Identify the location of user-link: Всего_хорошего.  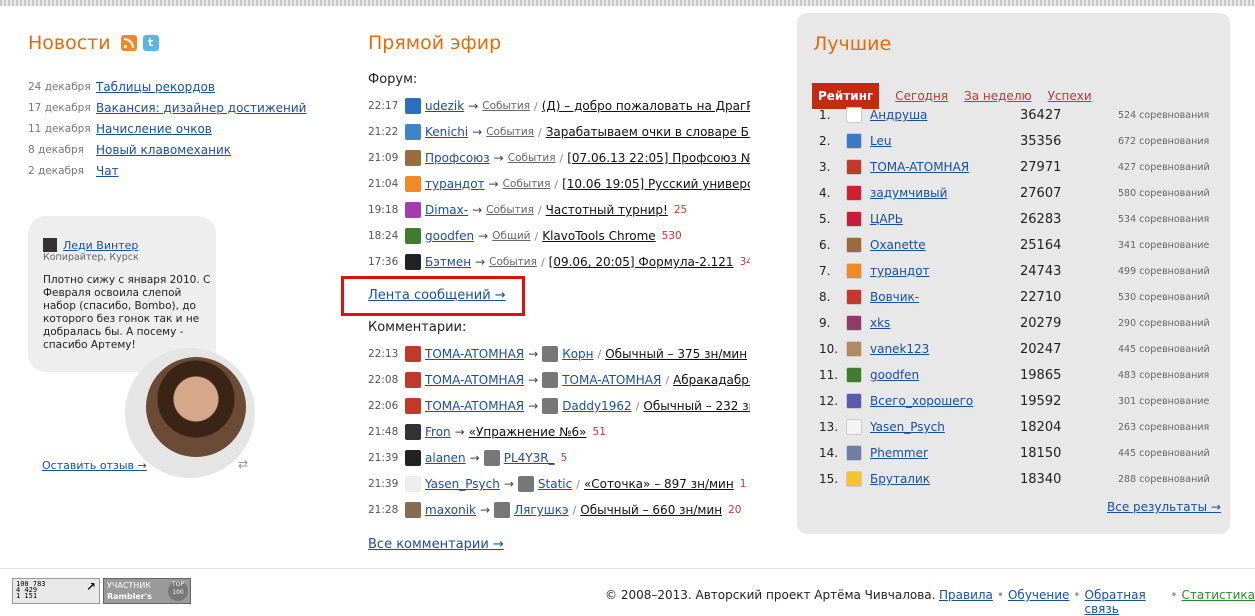
(945, 401).